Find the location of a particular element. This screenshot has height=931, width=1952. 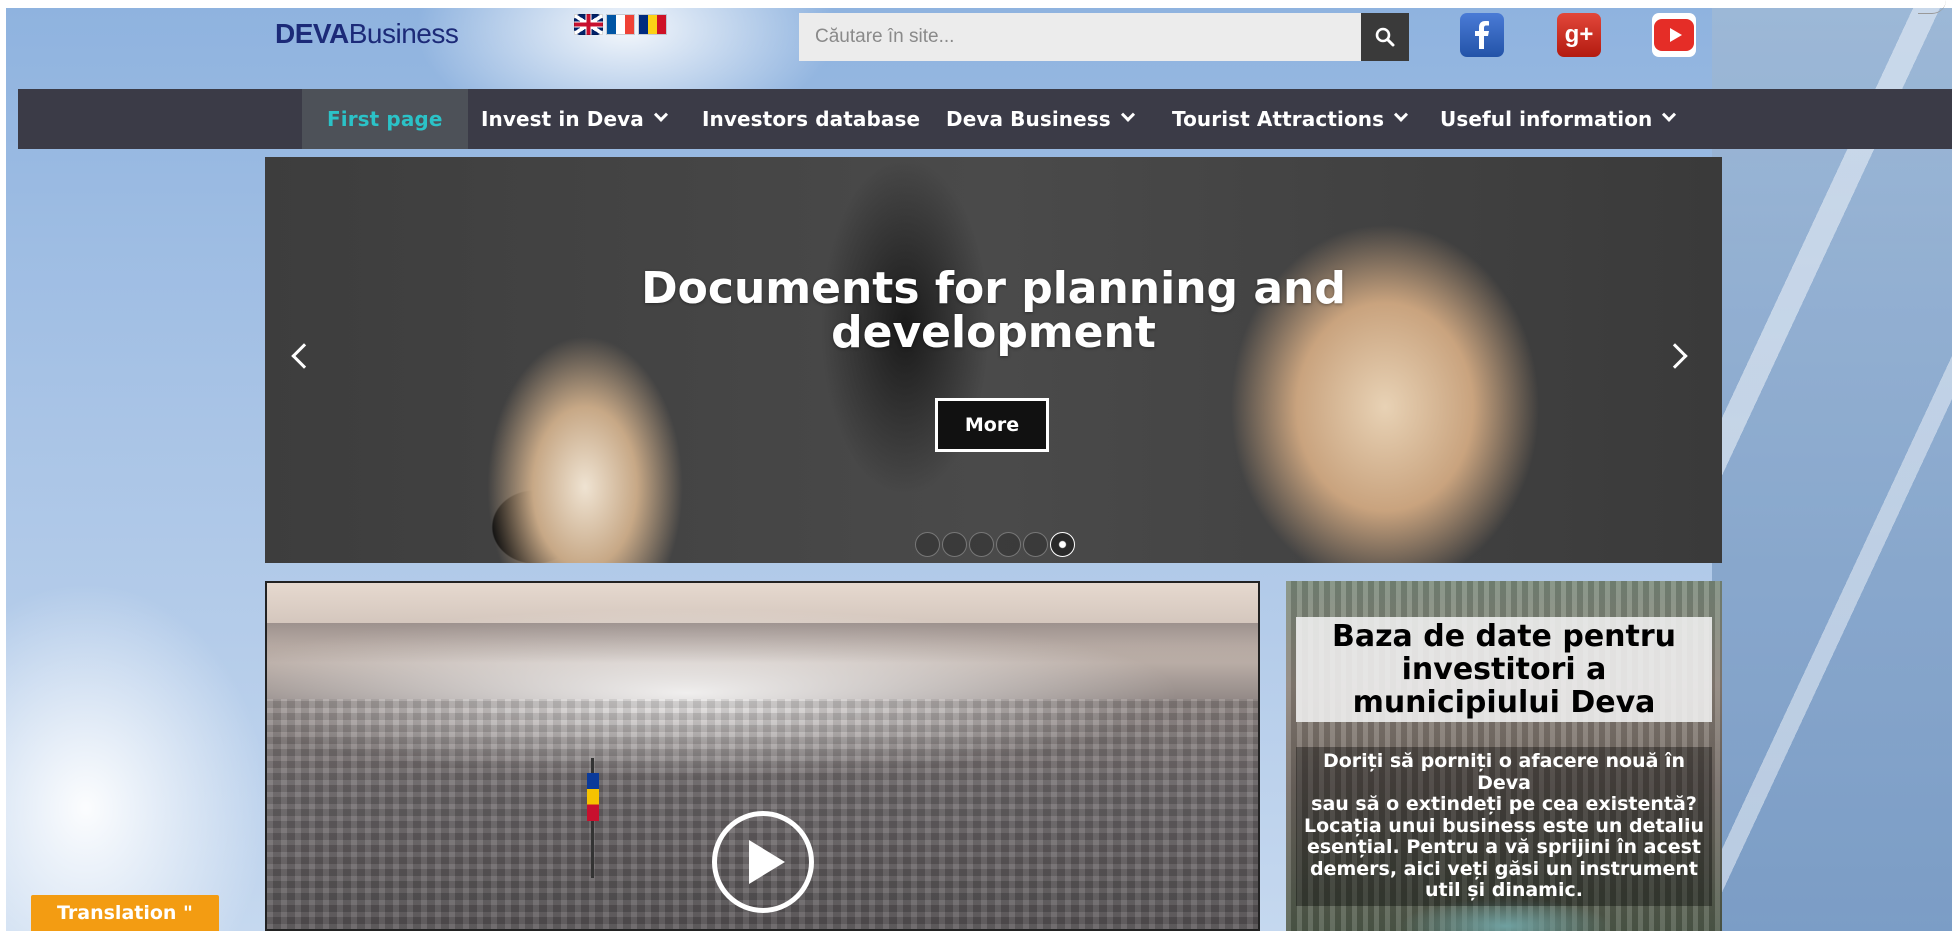

google-plus-icon: g+ is located at coordinates (1579, 35).